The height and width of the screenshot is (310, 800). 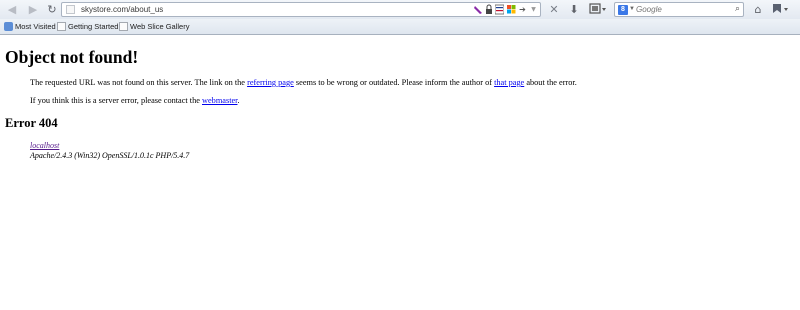 I want to click on addon-icon, so click(x=478, y=9).